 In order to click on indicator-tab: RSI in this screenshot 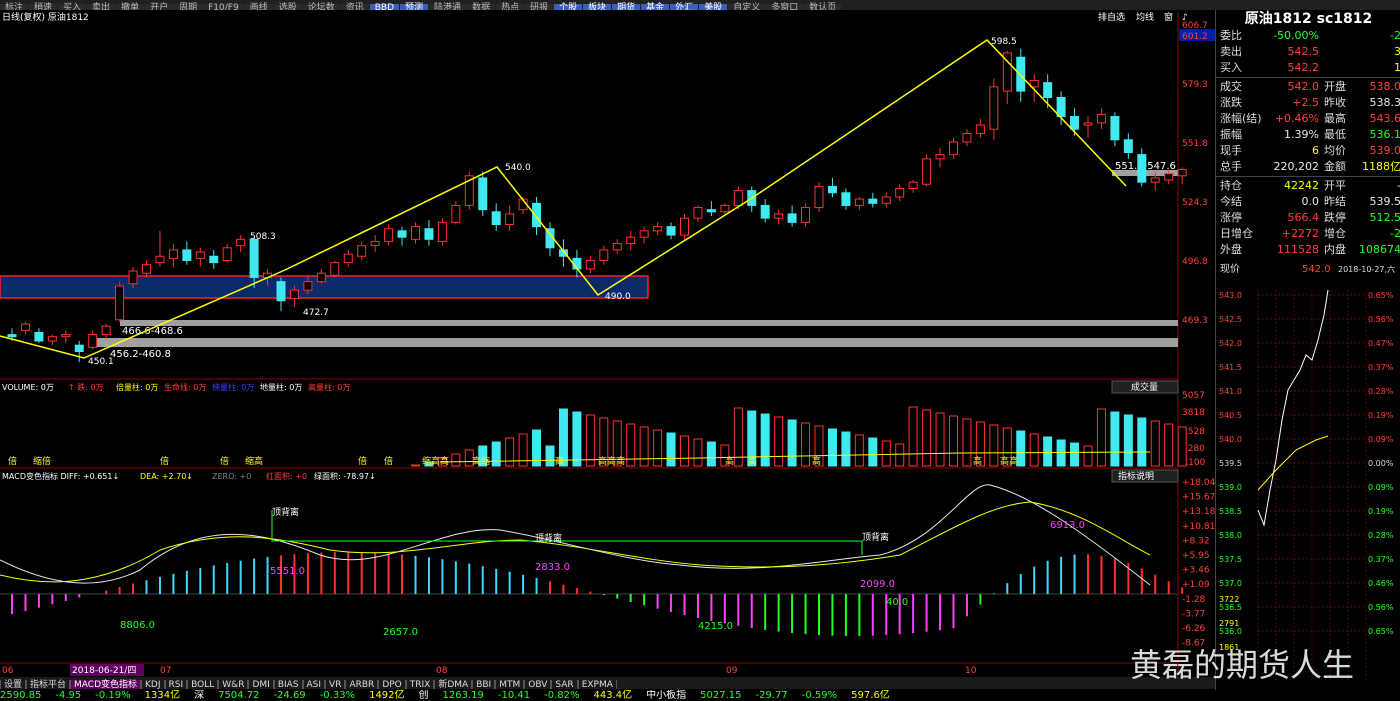, I will do `click(176, 684)`.